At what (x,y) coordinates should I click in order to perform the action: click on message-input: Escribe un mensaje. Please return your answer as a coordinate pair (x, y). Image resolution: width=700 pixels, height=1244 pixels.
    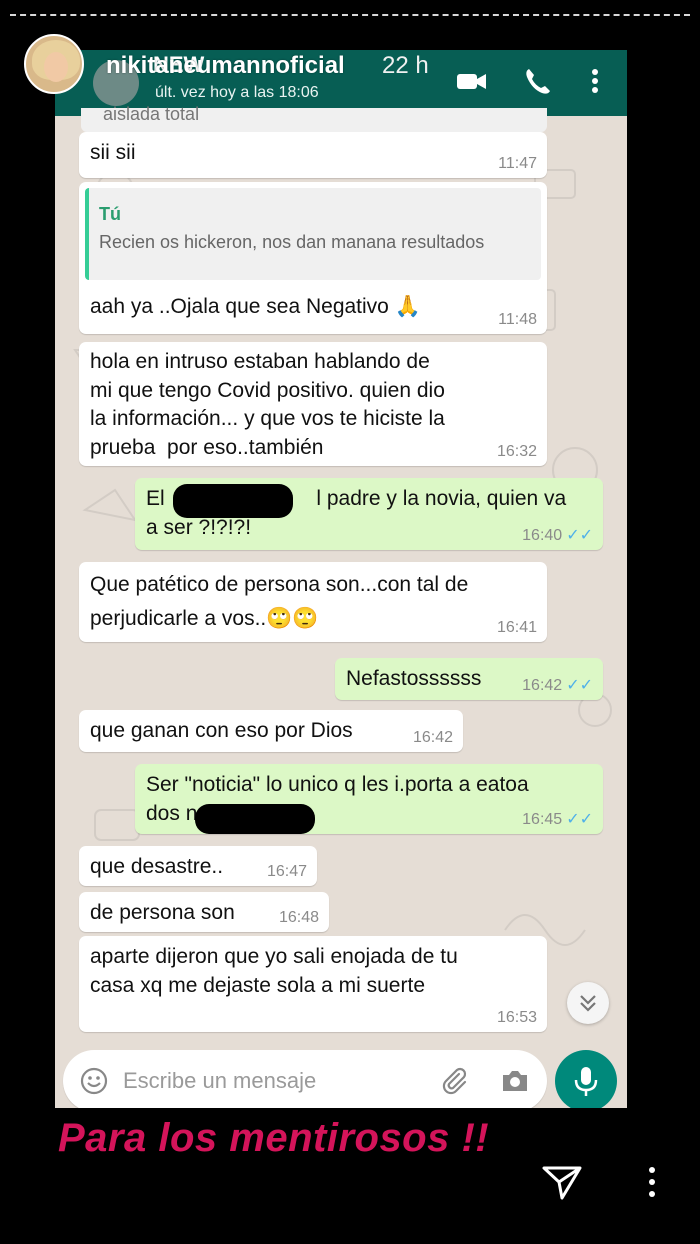
    Looking at the image, I should click on (305, 1079).